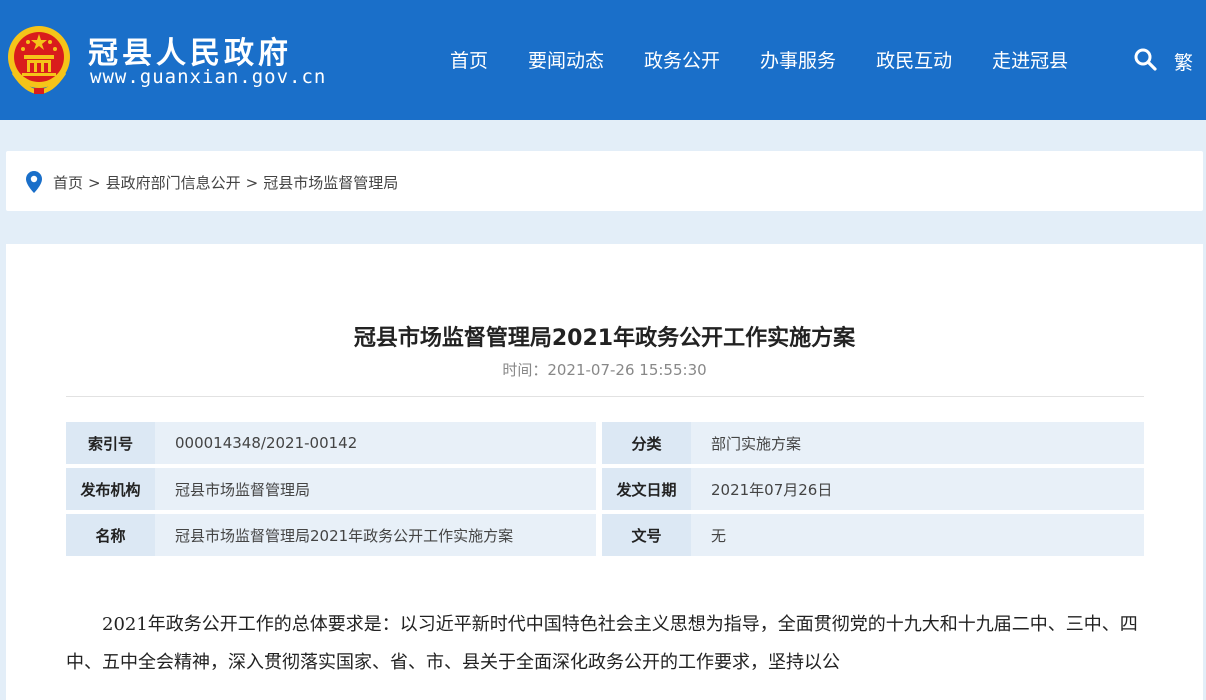 Image resolution: width=1206 pixels, height=700 pixels. What do you see at coordinates (110, 535) in the screenshot?
I see `name-label: 名称` at bounding box center [110, 535].